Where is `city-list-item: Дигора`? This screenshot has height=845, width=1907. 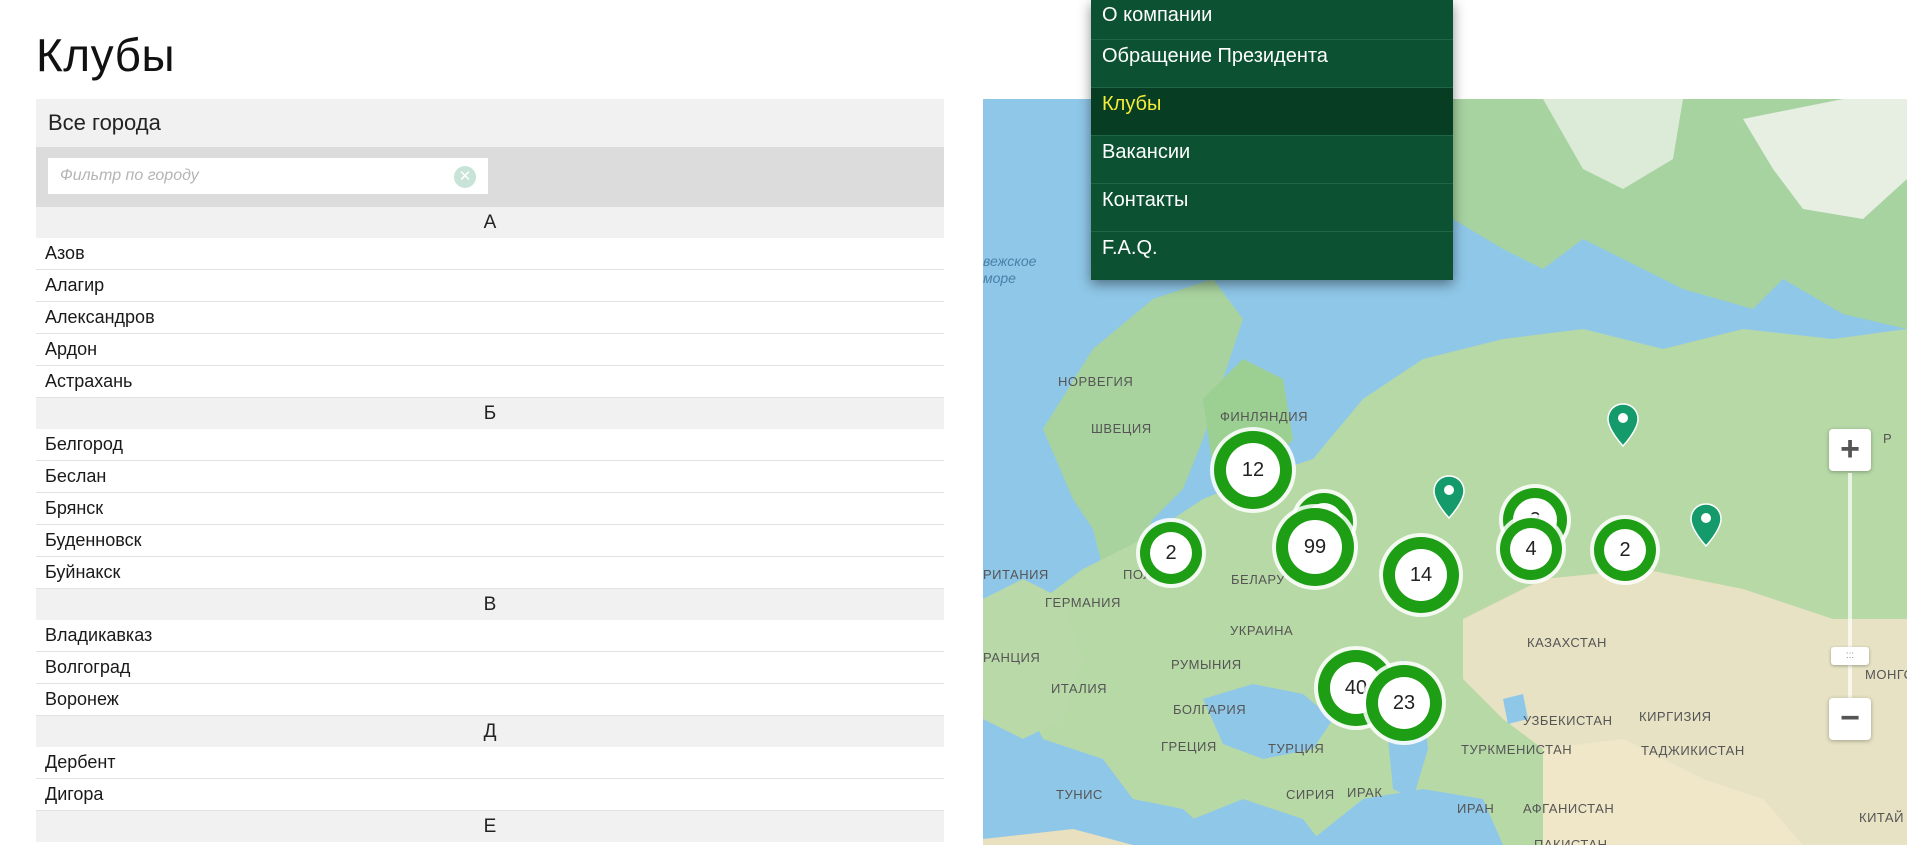 city-list-item: Дигора is located at coordinates (490, 795).